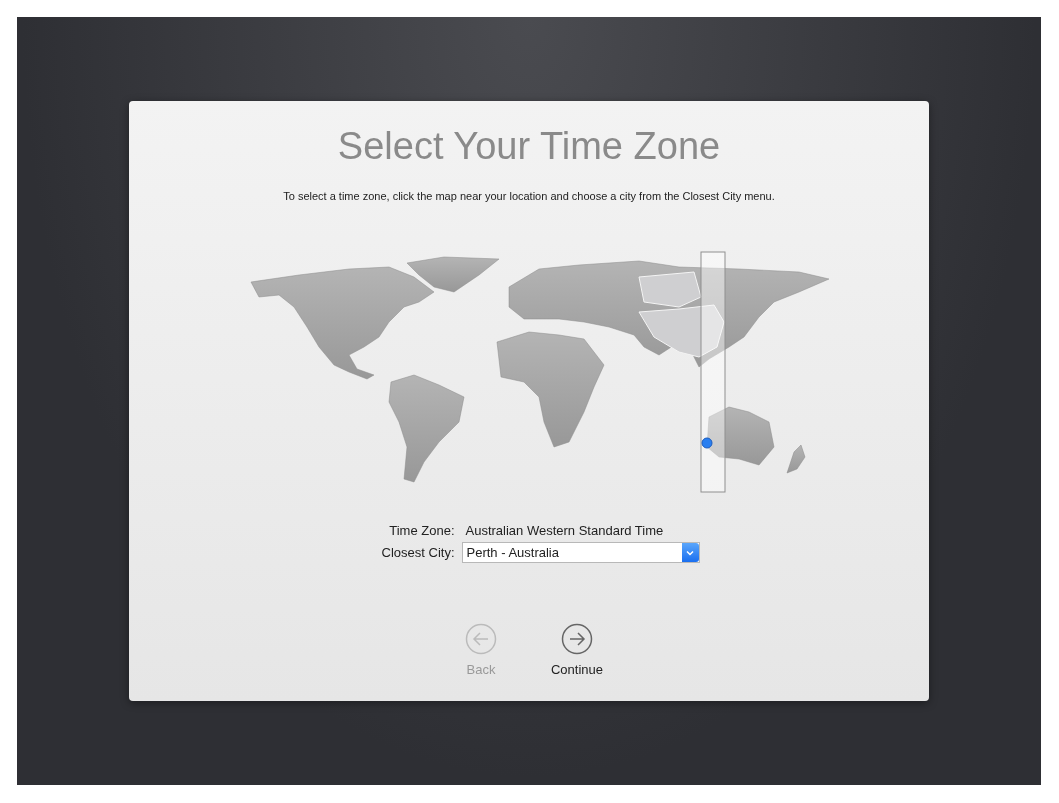  Describe the element at coordinates (529, 196) in the screenshot. I see `instruction-text: To select a time zone, click the map near your location and choose a city from the Closest City menu.` at that location.